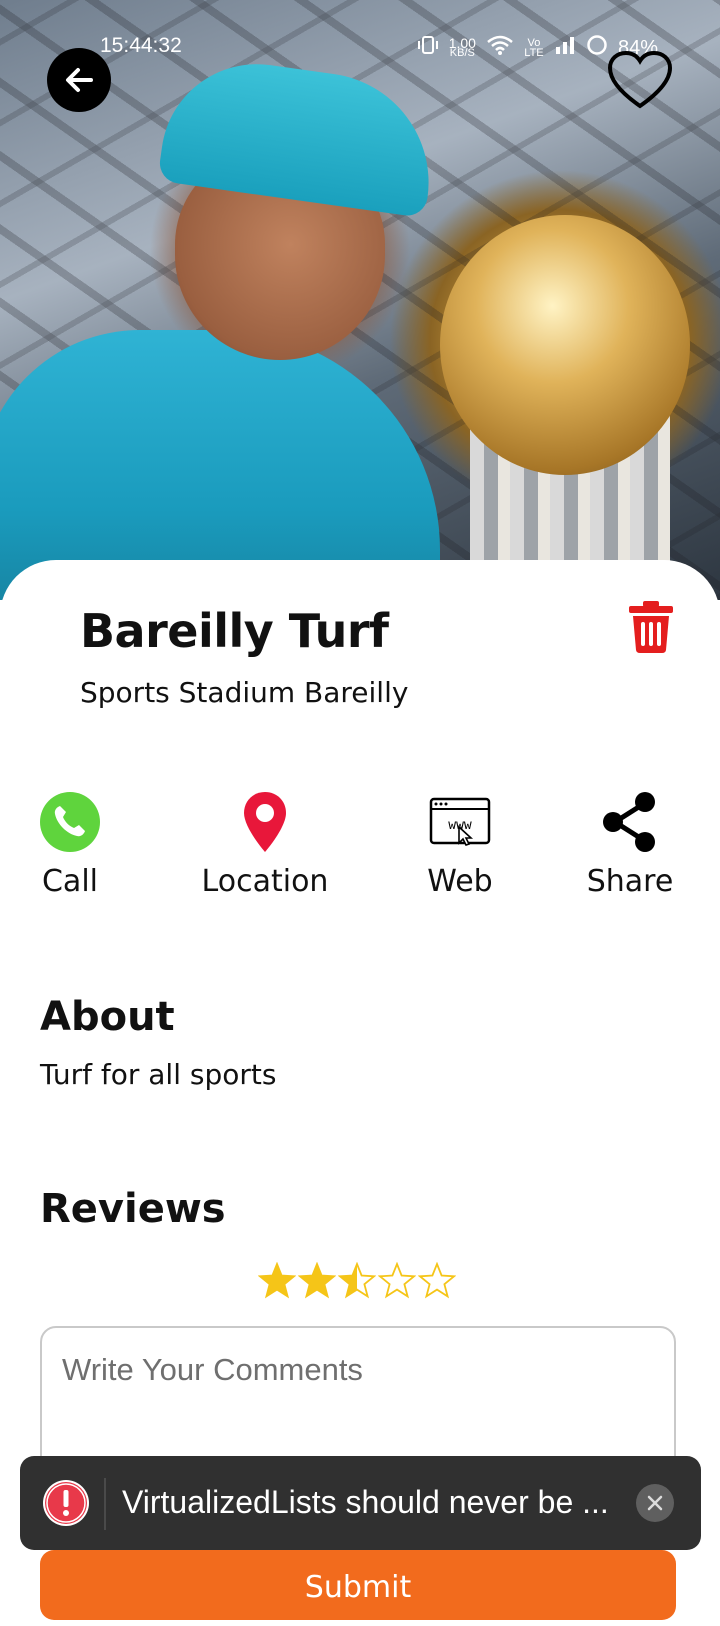  I want to click on web-label: Web, so click(460, 881).